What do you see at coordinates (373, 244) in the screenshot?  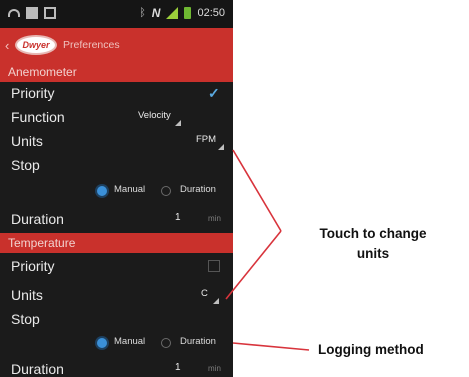 I see `units-callout-text: Touch to change units` at bounding box center [373, 244].